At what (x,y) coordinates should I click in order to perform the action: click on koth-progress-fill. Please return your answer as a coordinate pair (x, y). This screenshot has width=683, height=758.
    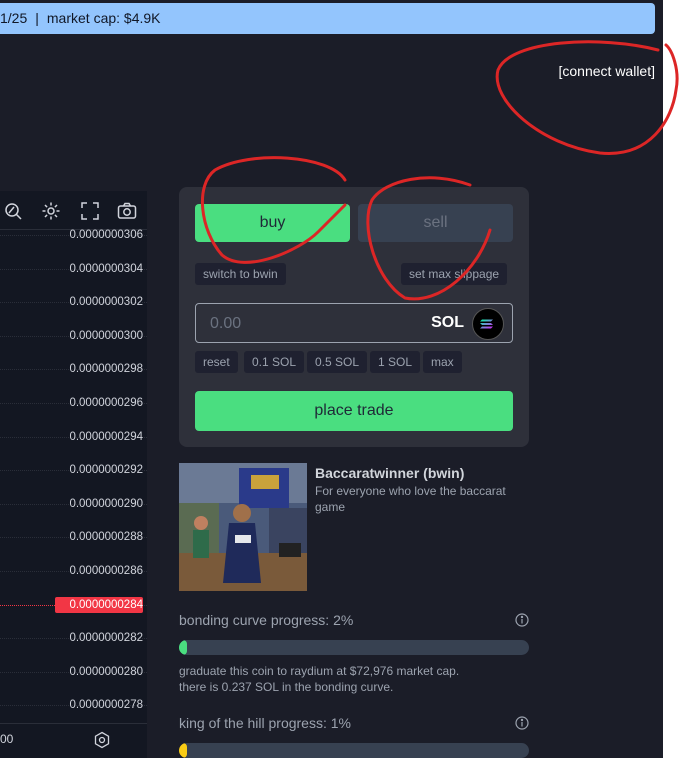
    Looking at the image, I should click on (183, 750).